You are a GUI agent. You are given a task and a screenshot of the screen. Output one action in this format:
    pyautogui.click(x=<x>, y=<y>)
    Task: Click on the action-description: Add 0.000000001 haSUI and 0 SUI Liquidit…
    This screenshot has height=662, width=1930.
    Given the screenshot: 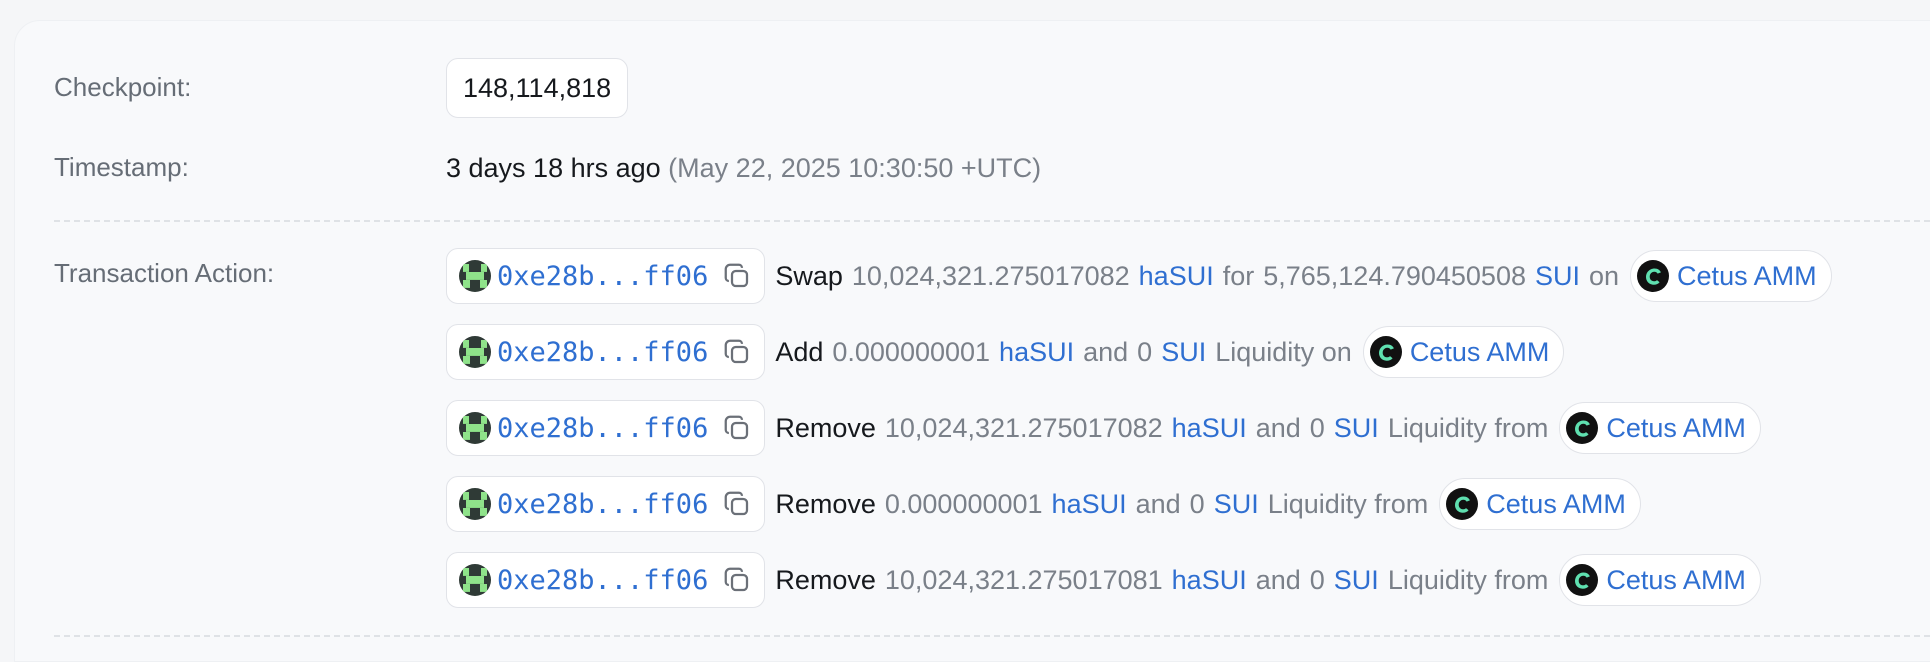 What is the action you would take?
    pyautogui.click(x=1170, y=352)
    